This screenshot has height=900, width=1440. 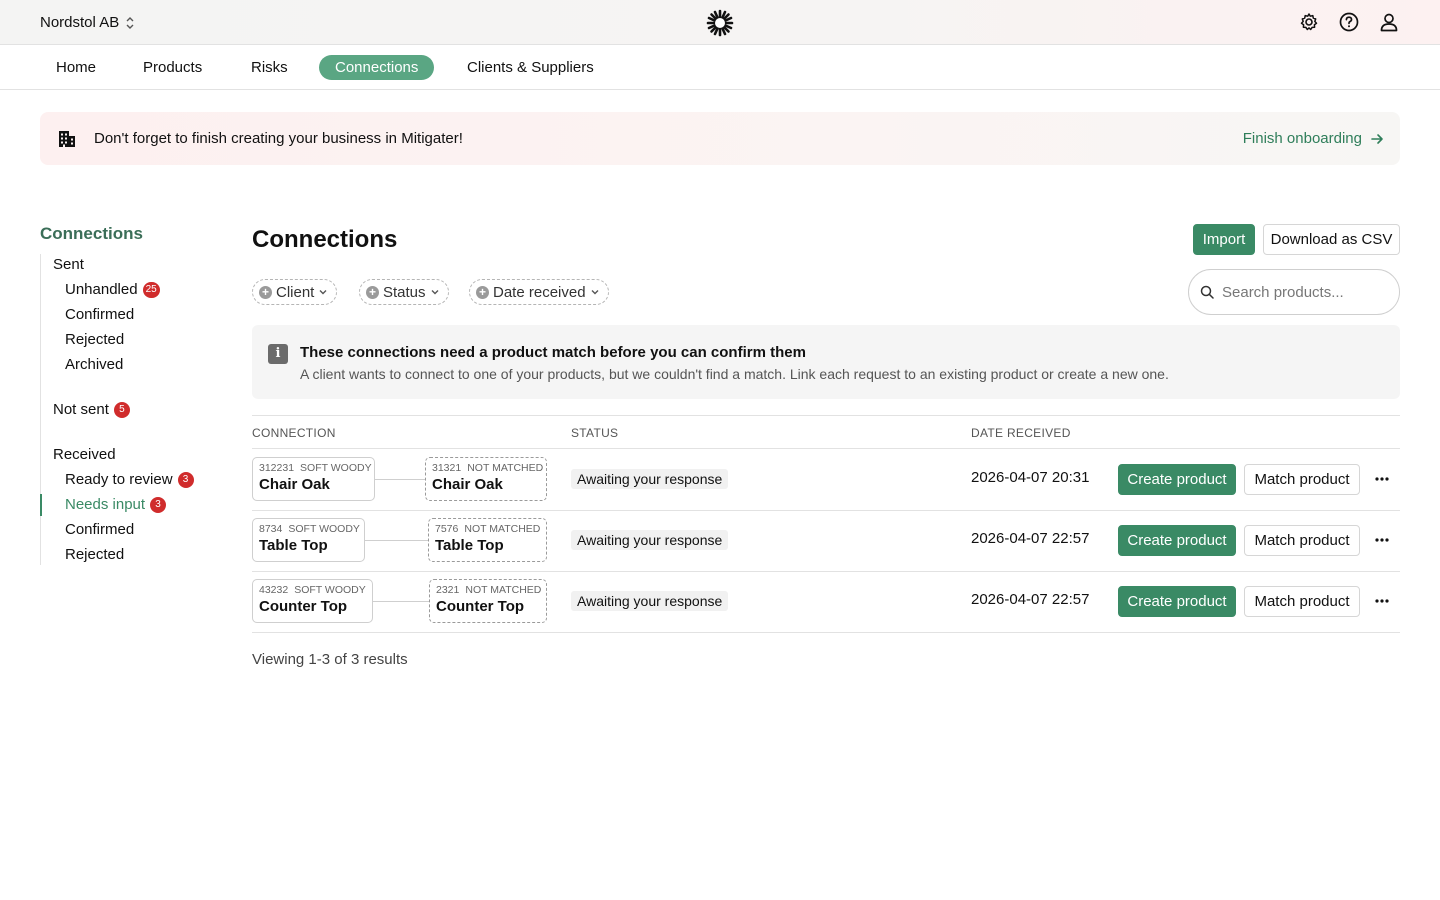 I want to click on import-button: Import, so click(x=1224, y=239).